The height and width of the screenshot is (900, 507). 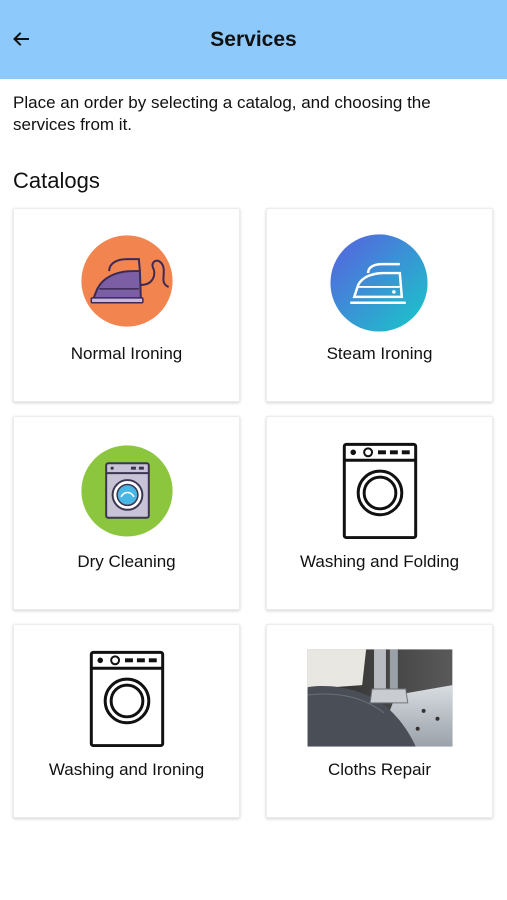 I want to click on back-button, so click(x=21, y=39).